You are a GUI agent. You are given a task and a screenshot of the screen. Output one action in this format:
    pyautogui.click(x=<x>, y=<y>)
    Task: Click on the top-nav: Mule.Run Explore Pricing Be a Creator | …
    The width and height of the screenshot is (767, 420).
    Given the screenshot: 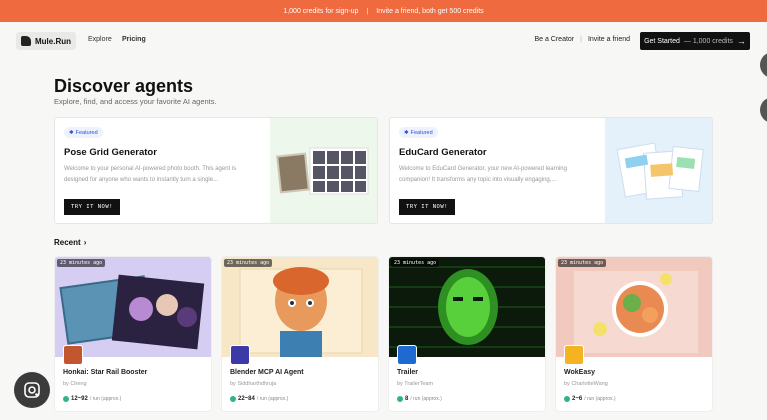 What is the action you would take?
    pyautogui.click(x=383, y=41)
    